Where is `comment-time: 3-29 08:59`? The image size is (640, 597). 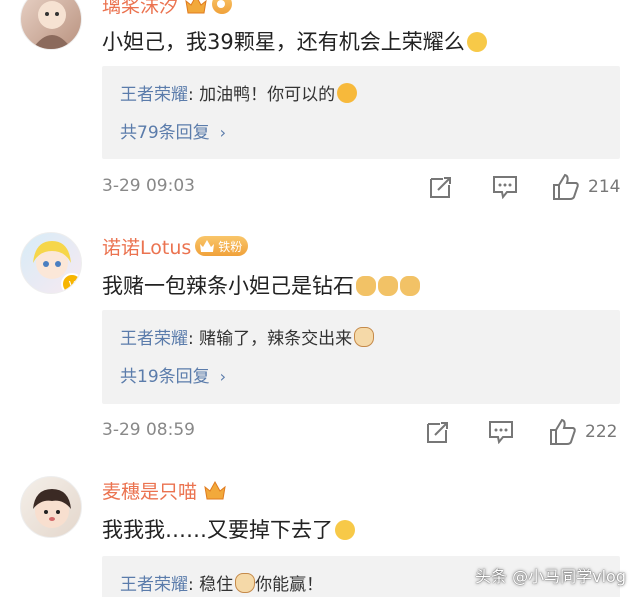 comment-time: 3-29 08:59 is located at coordinates (148, 430).